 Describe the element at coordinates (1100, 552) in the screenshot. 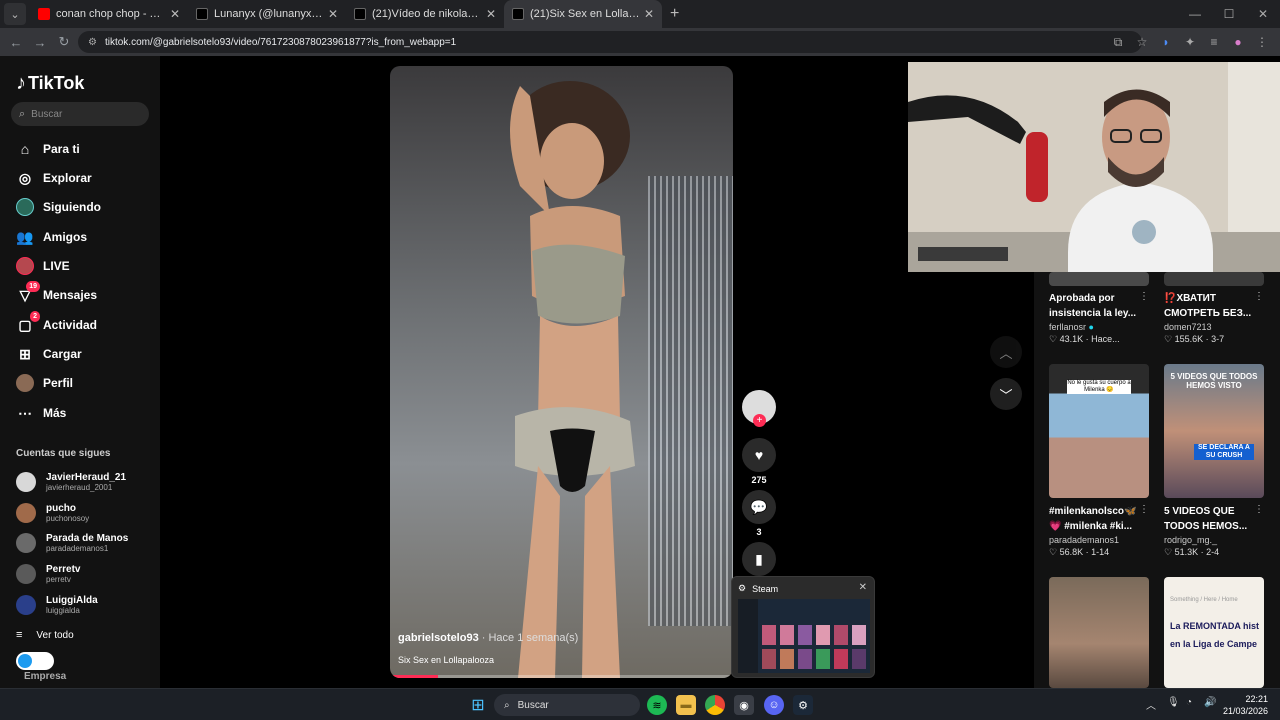

I see `card-time: 1-14` at that location.